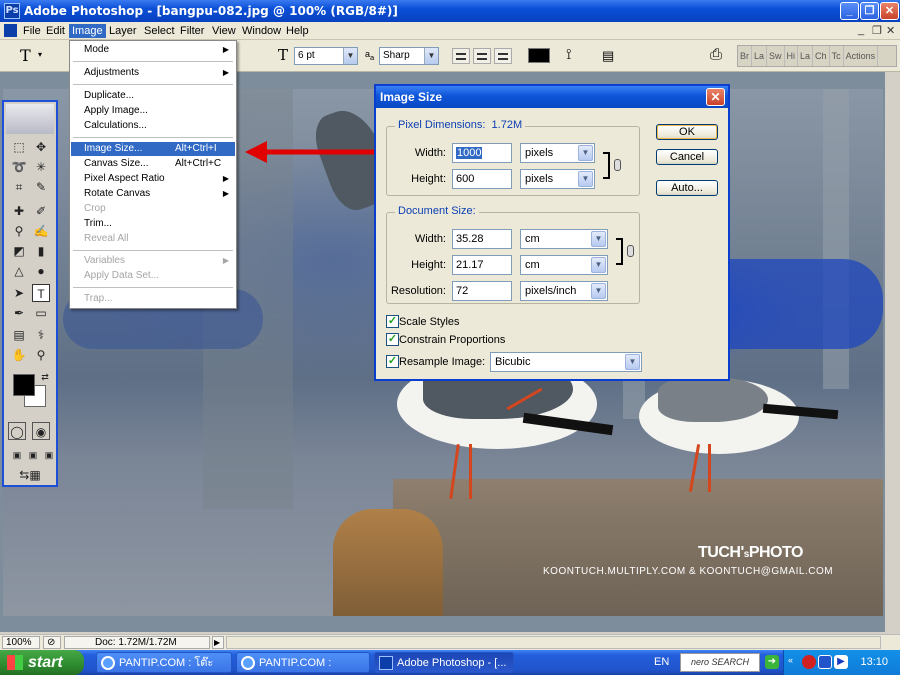 The width and height of the screenshot is (900, 675). I want to click on pixel-width-unit-select: pixels ▼, so click(557, 153).